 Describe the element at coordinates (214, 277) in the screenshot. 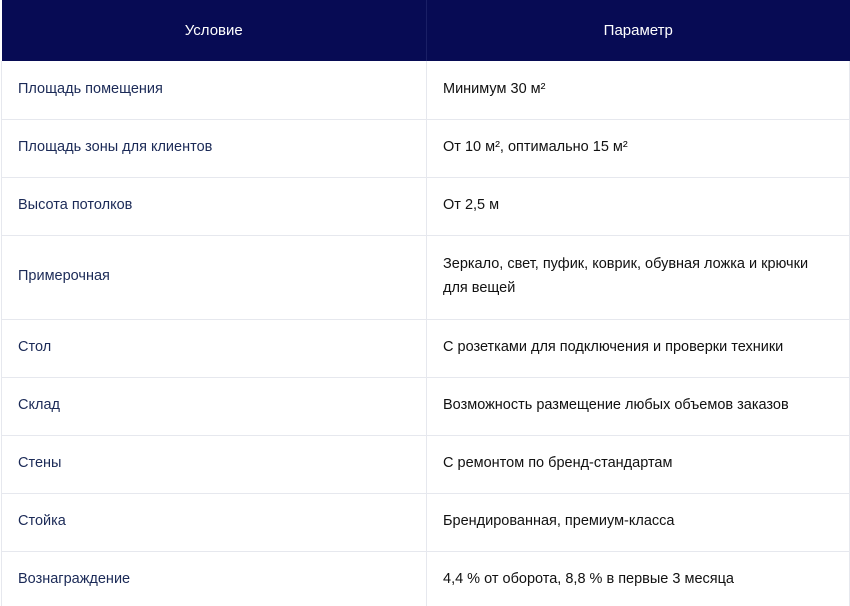

I see `condition-cell: Примерочная` at that location.